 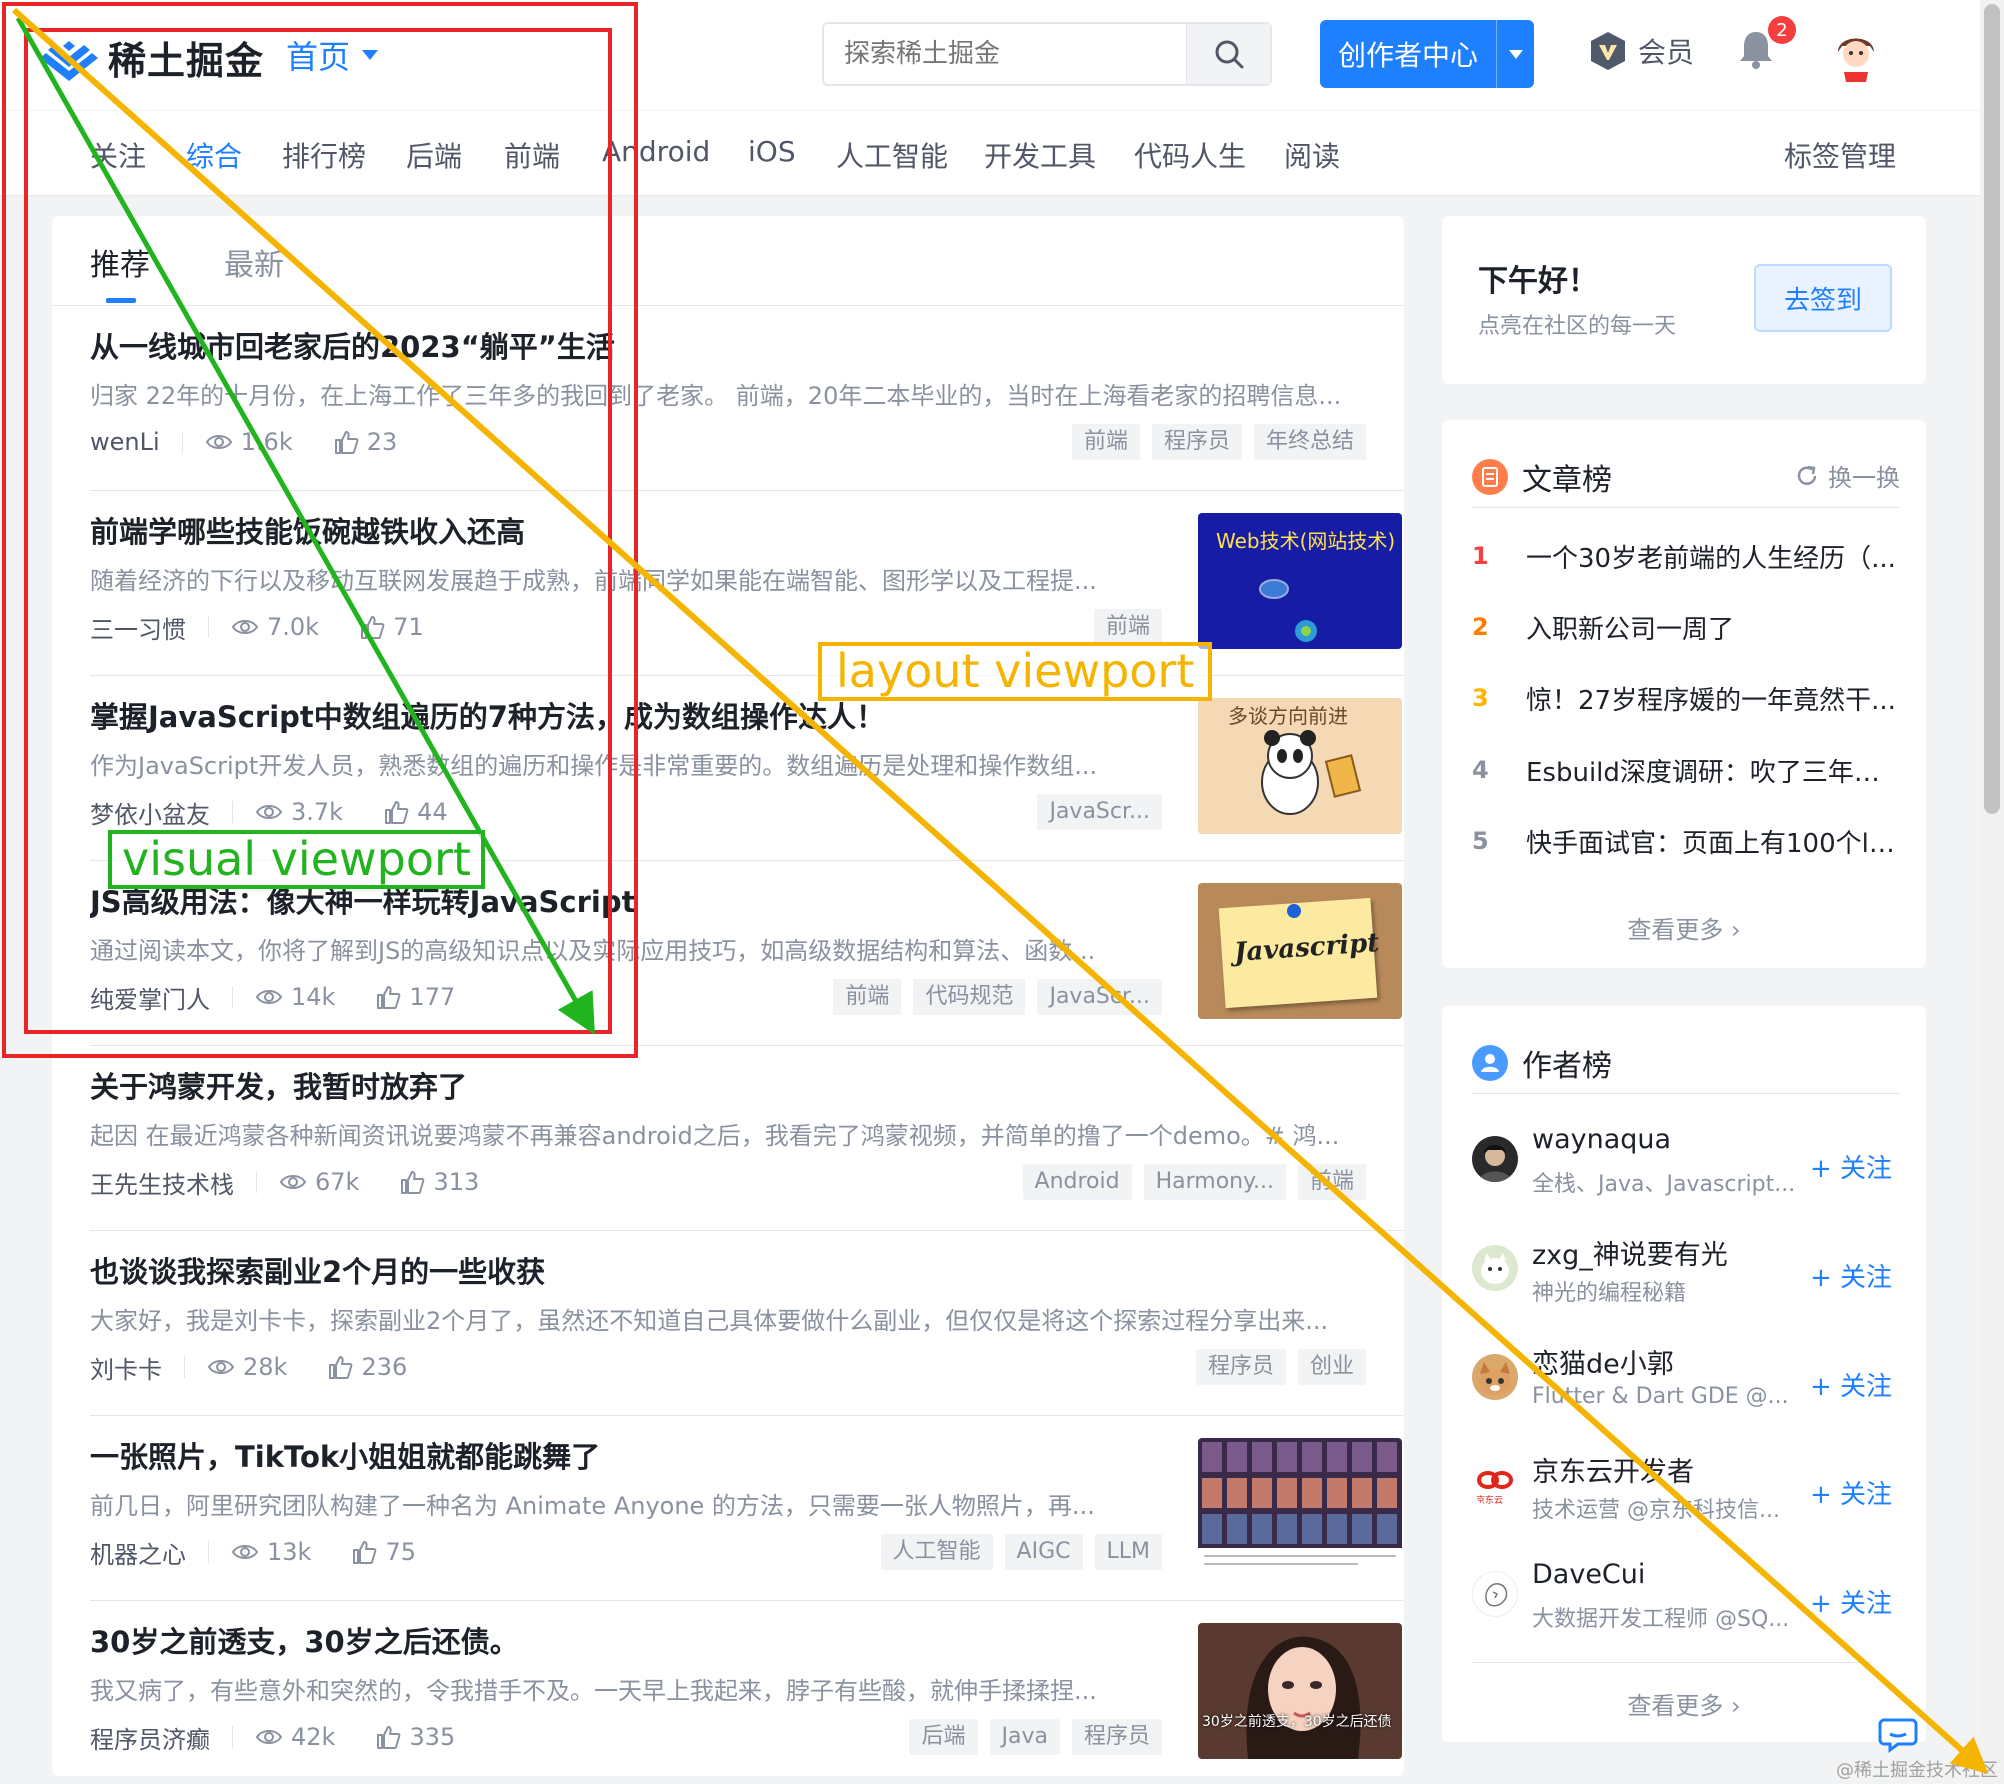 What do you see at coordinates (1077, 1182) in the screenshot?
I see `article-tag: Android` at bounding box center [1077, 1182].